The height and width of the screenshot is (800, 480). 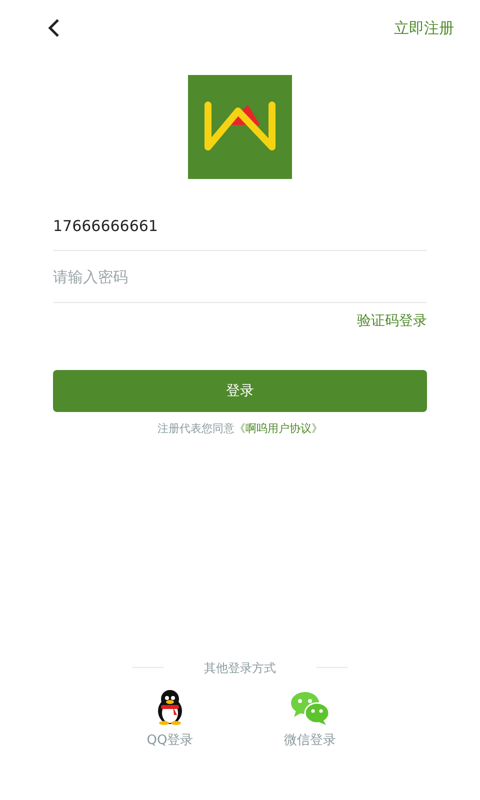 What do you see at coordinates (54, 28) in the screenshot?
I see `back-icon` at bounding box center [54, 28].